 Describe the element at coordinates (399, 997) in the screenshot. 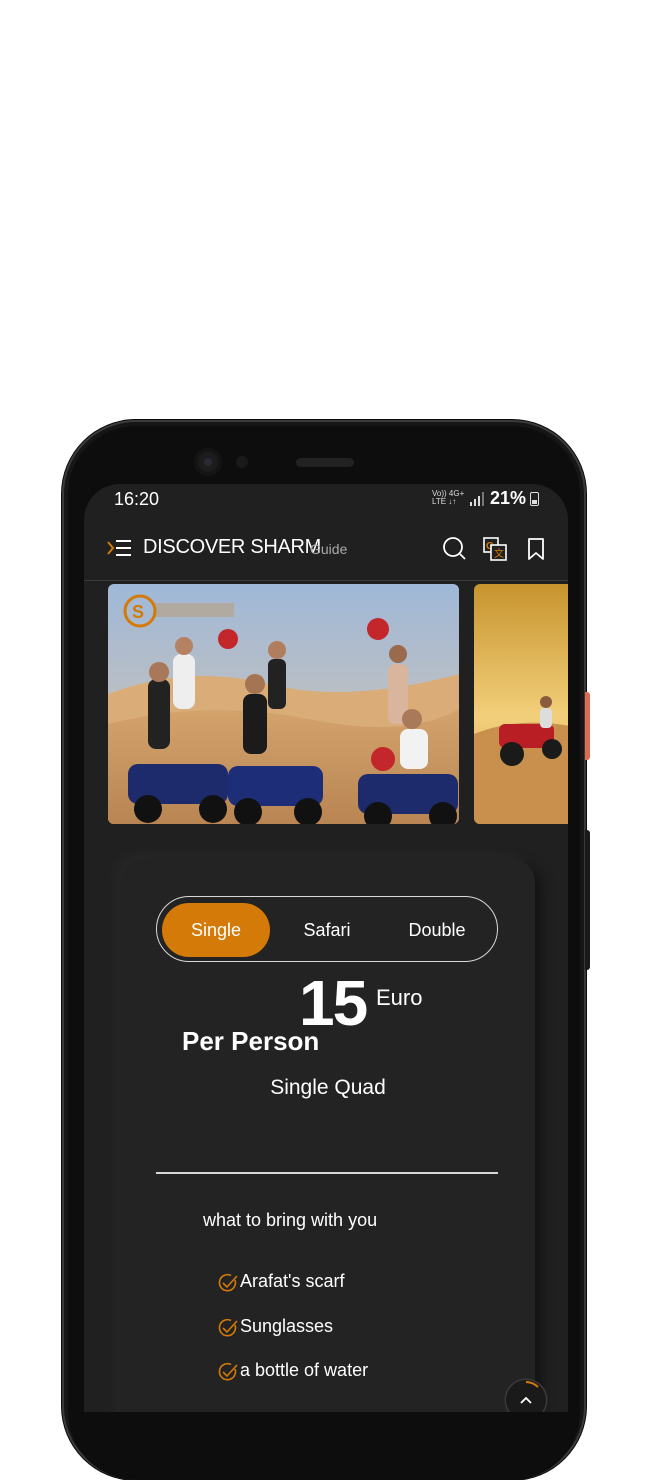

I see `price-currency: Euro` at that location.